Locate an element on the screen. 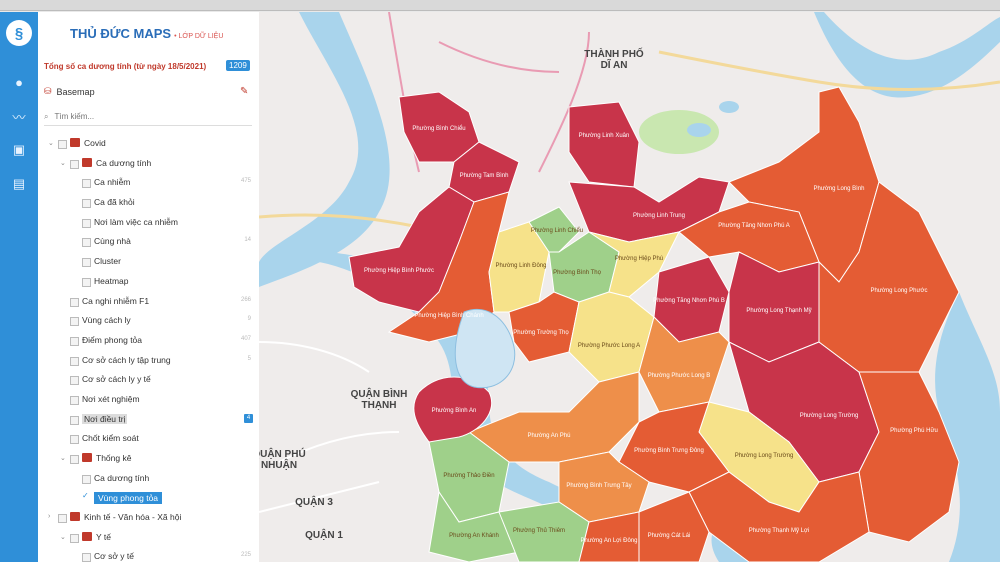 The image size is (1000, 562). layer-row: ⌄ Ca dương tính is located at coordinates (148, 165).